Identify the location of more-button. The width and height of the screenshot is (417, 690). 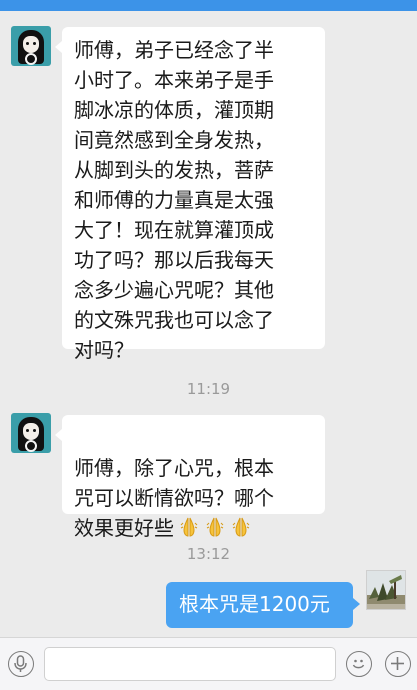
(398, 664).